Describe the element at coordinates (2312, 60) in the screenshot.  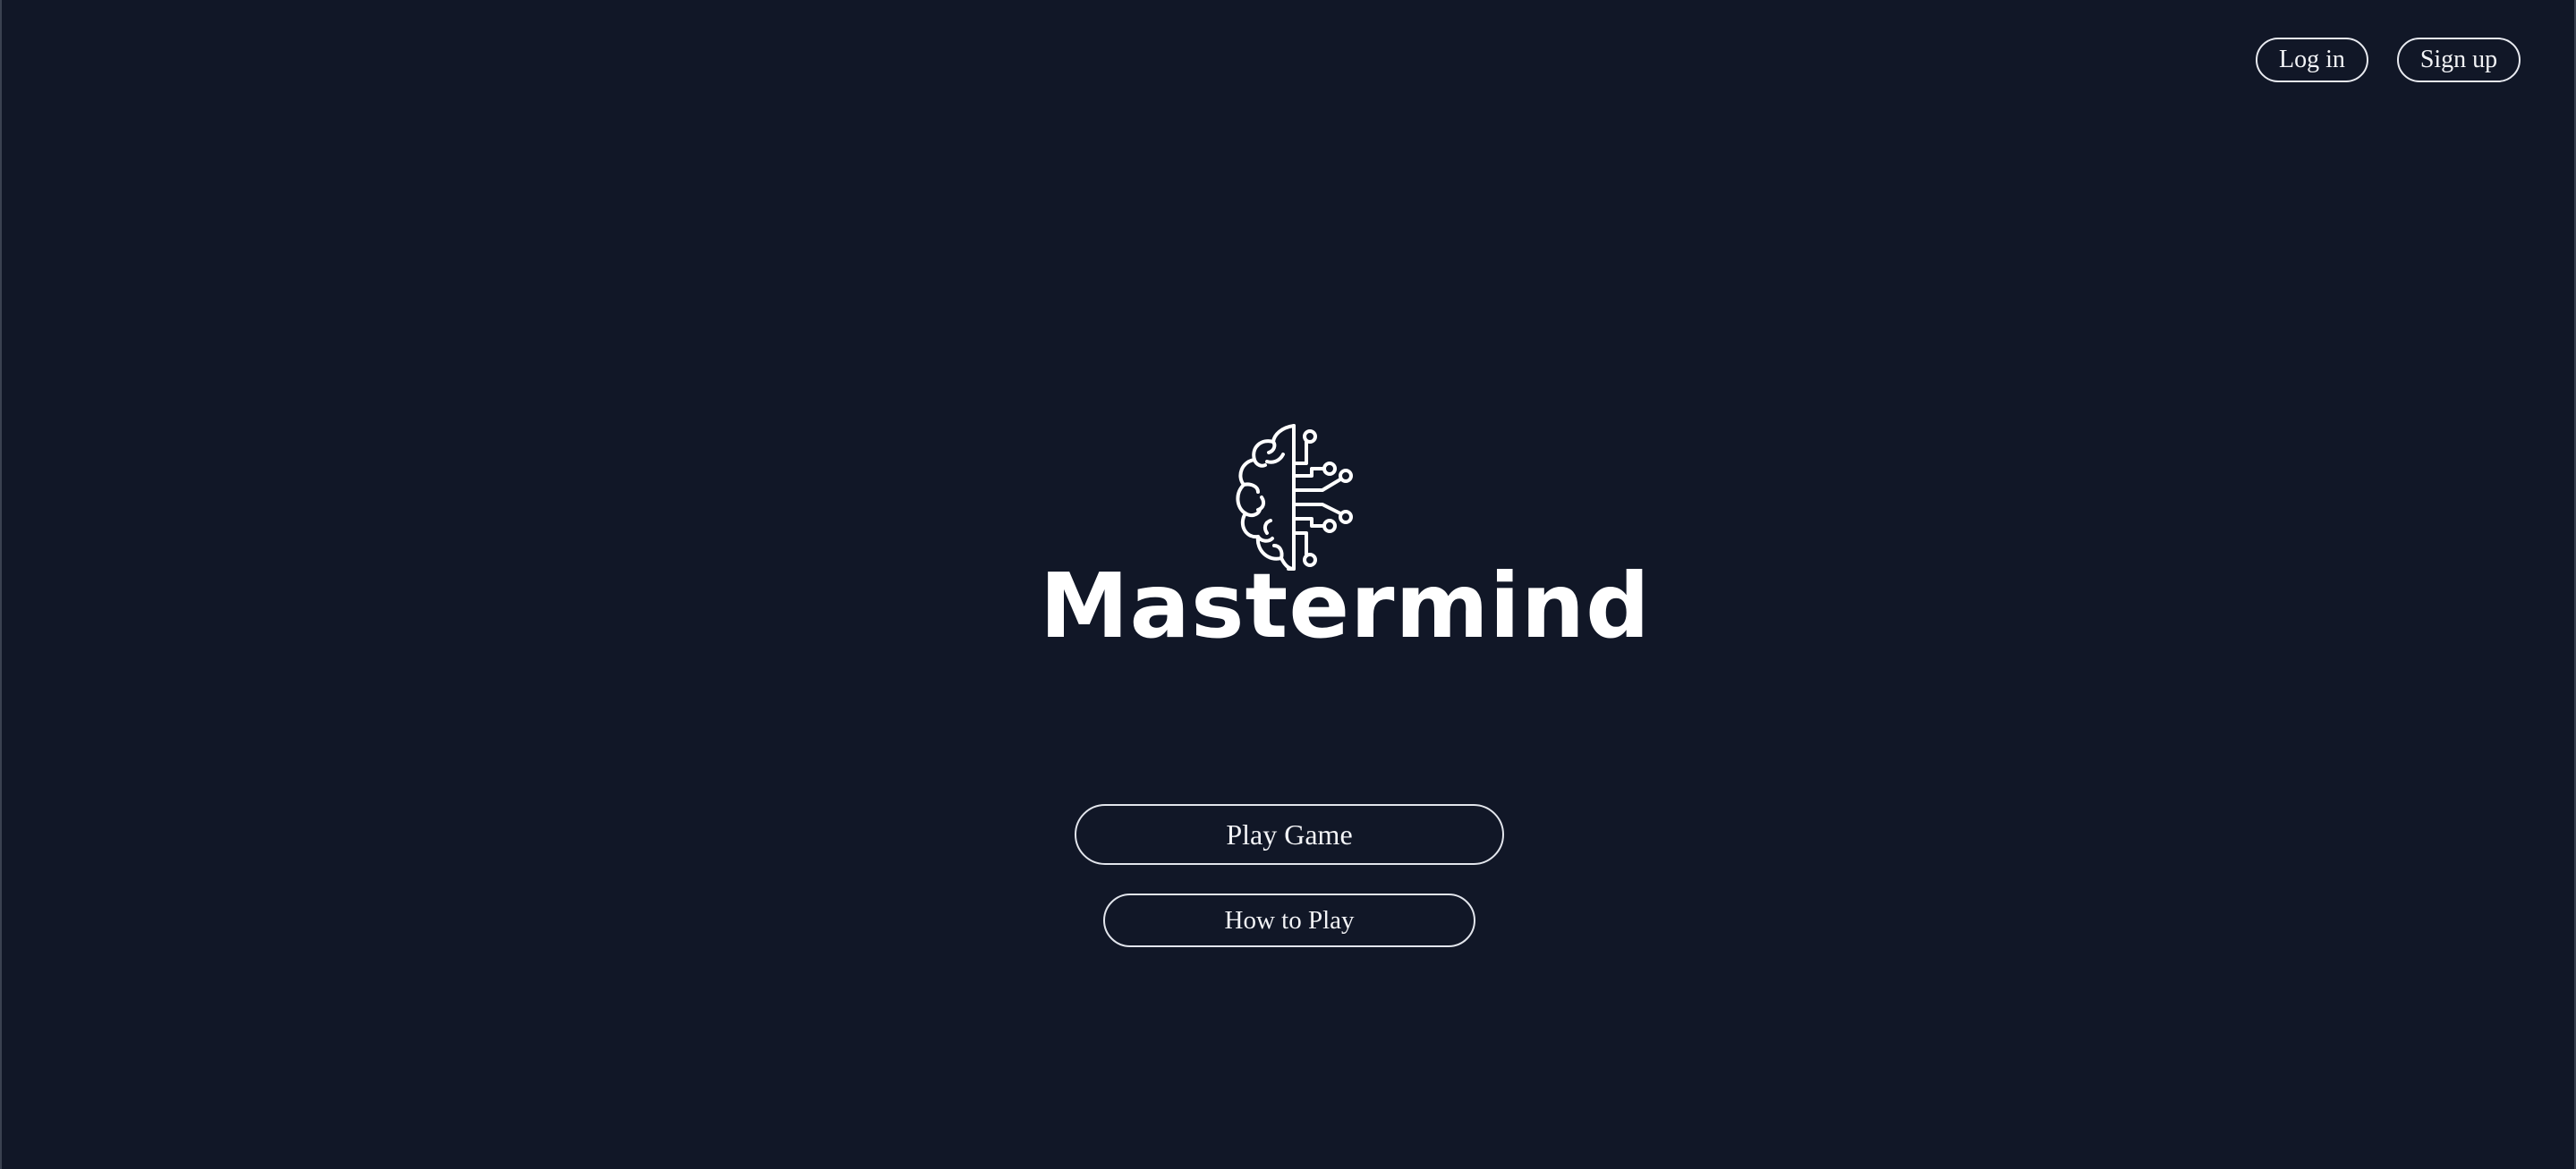
I see `login-button: Log in` at that location.